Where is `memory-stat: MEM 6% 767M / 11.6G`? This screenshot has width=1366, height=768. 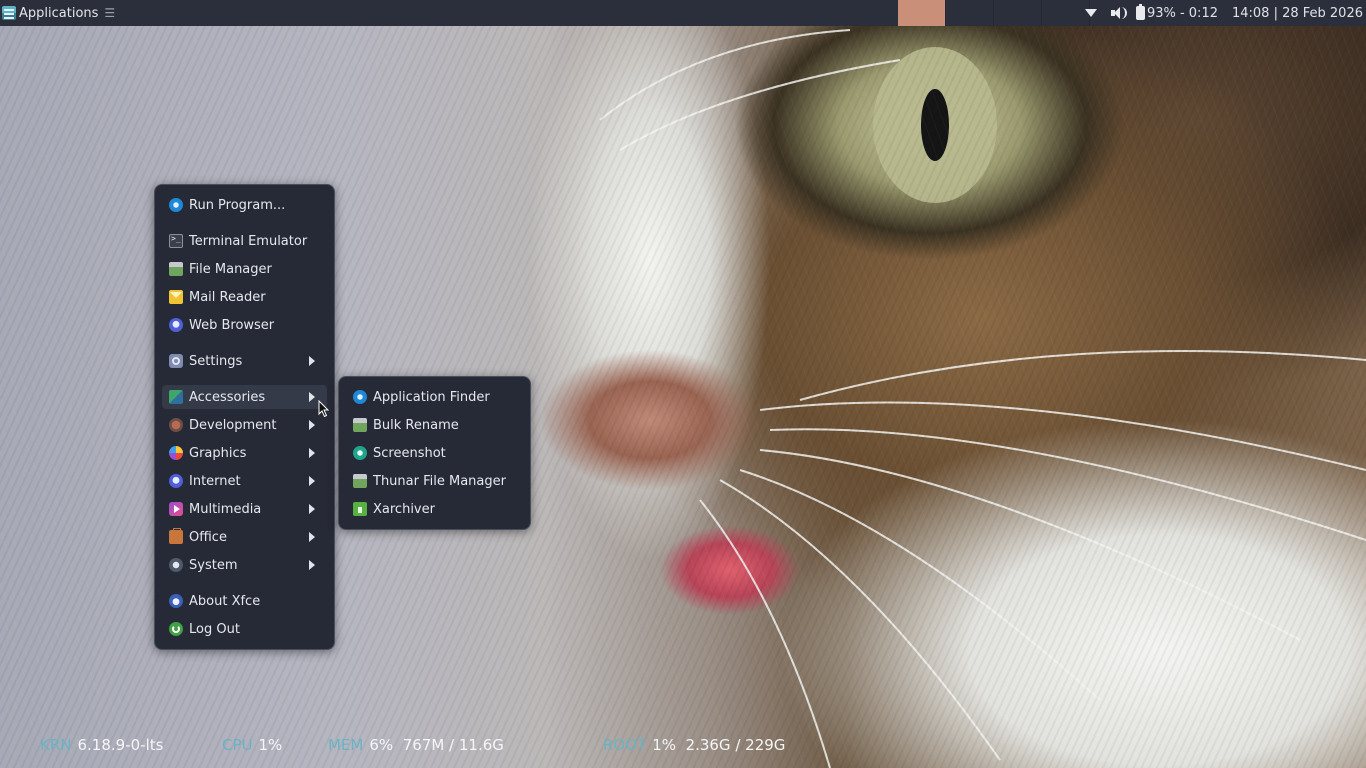 memory-stat: MEM 6% 767M / 11.6G is located at coordinates (416, 745).